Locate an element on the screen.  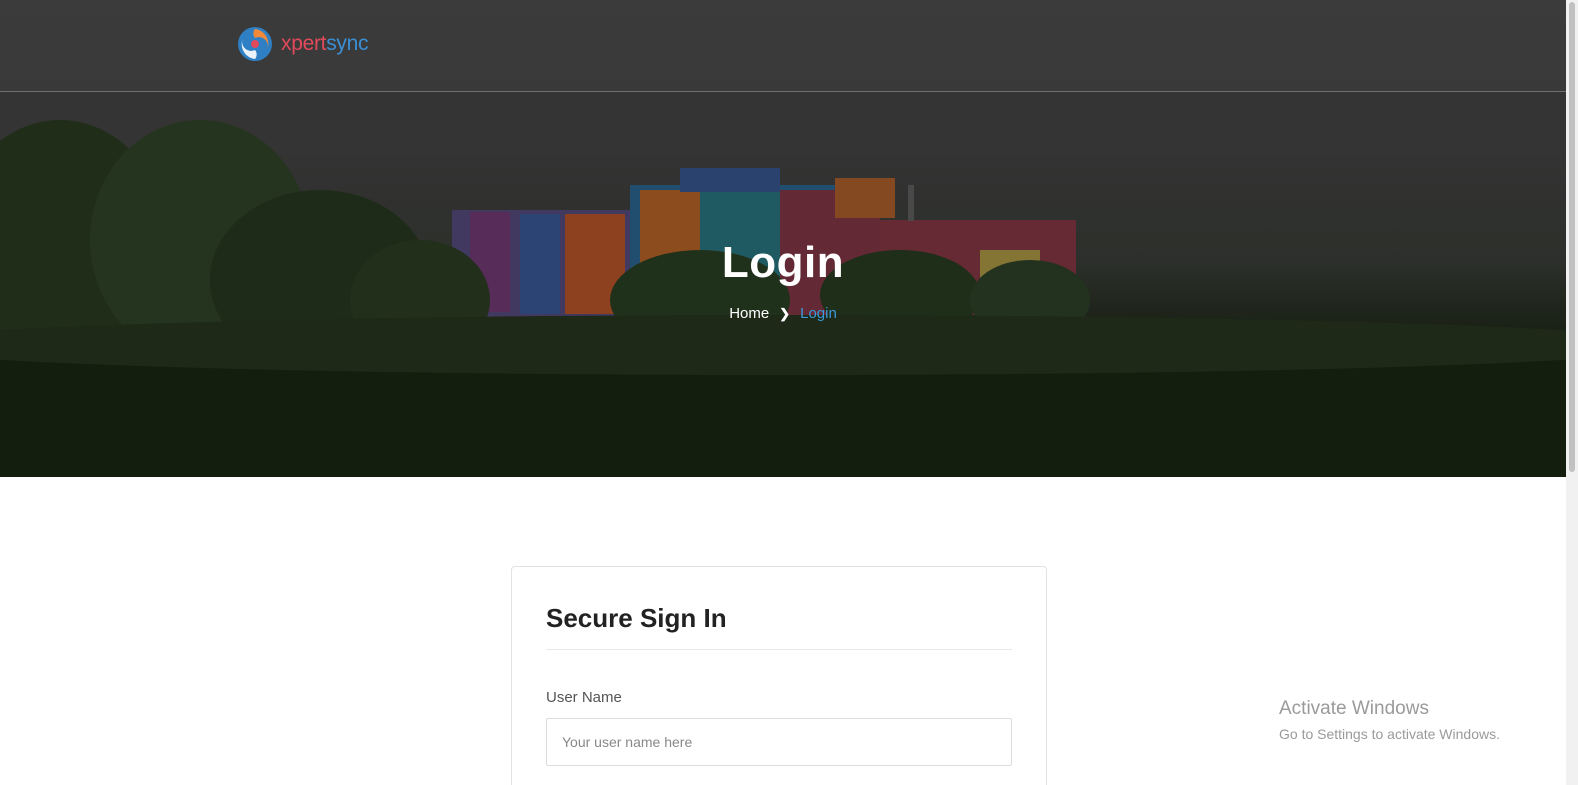
watermark-subtitle: Go to Settings to activate Windows. is located at coordinates (1389, 734).